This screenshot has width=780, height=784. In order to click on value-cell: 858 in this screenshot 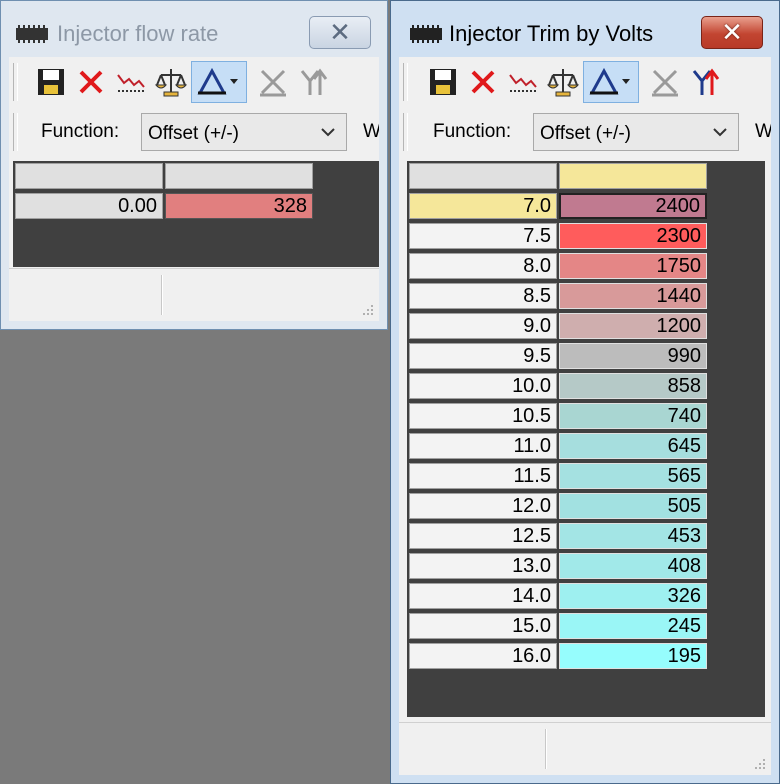, I will do `click(633, 386)`.